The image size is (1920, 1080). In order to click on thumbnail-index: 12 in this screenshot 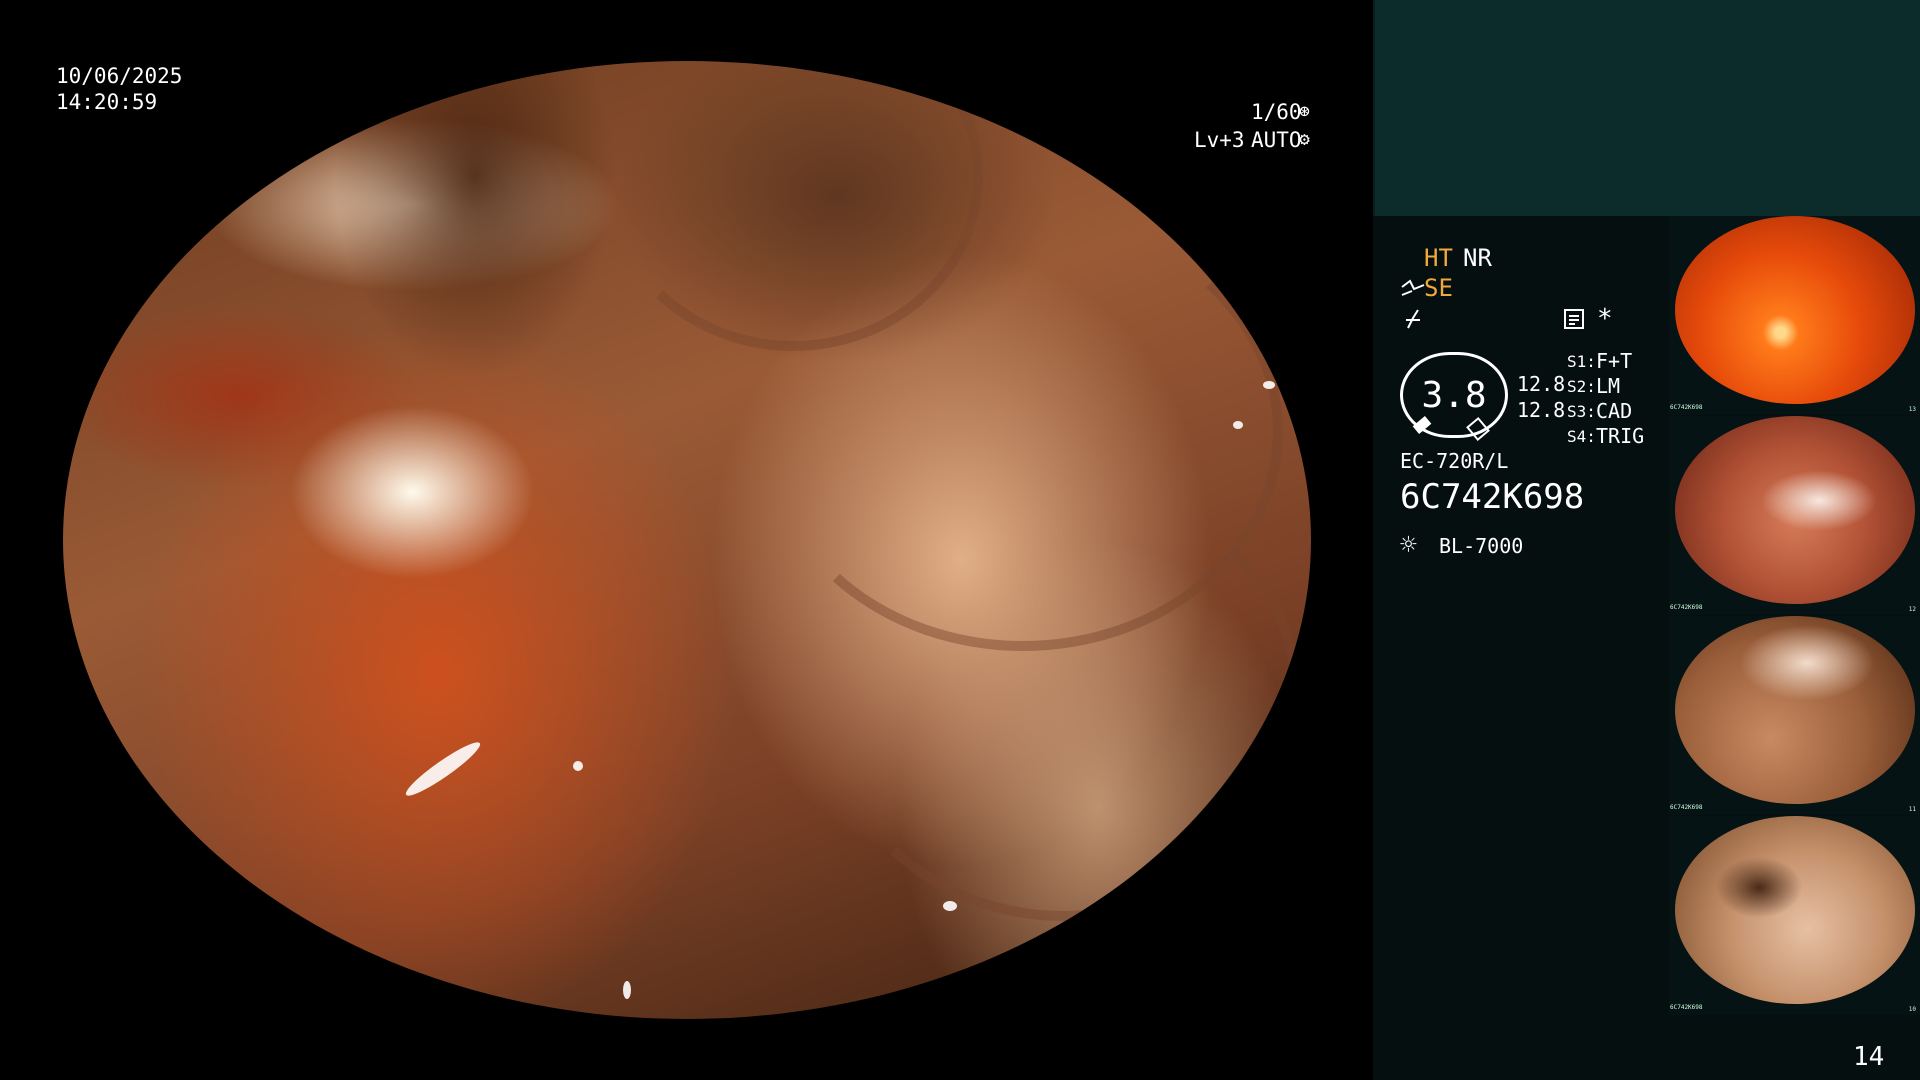, I will do `click(1912, 609)`.